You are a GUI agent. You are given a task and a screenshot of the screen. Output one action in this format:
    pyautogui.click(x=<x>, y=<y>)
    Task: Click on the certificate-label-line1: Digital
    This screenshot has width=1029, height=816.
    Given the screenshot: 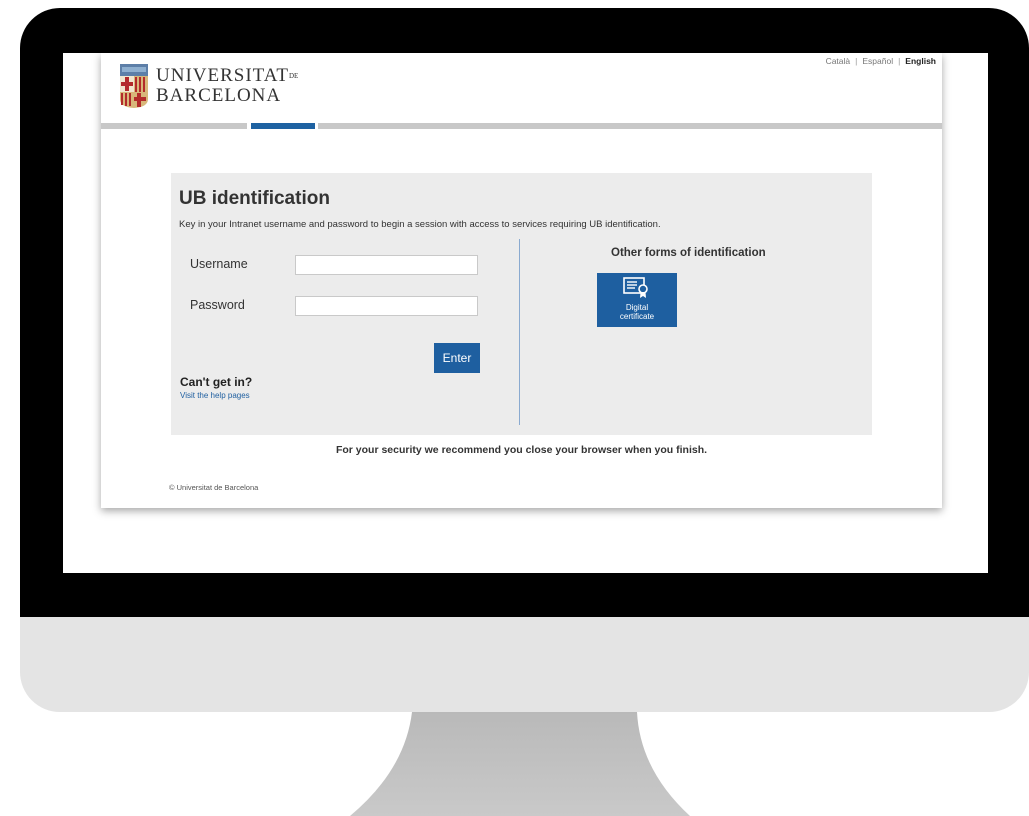 What is the action you would take?
    pyautogui.click(x=637, y=307)
    